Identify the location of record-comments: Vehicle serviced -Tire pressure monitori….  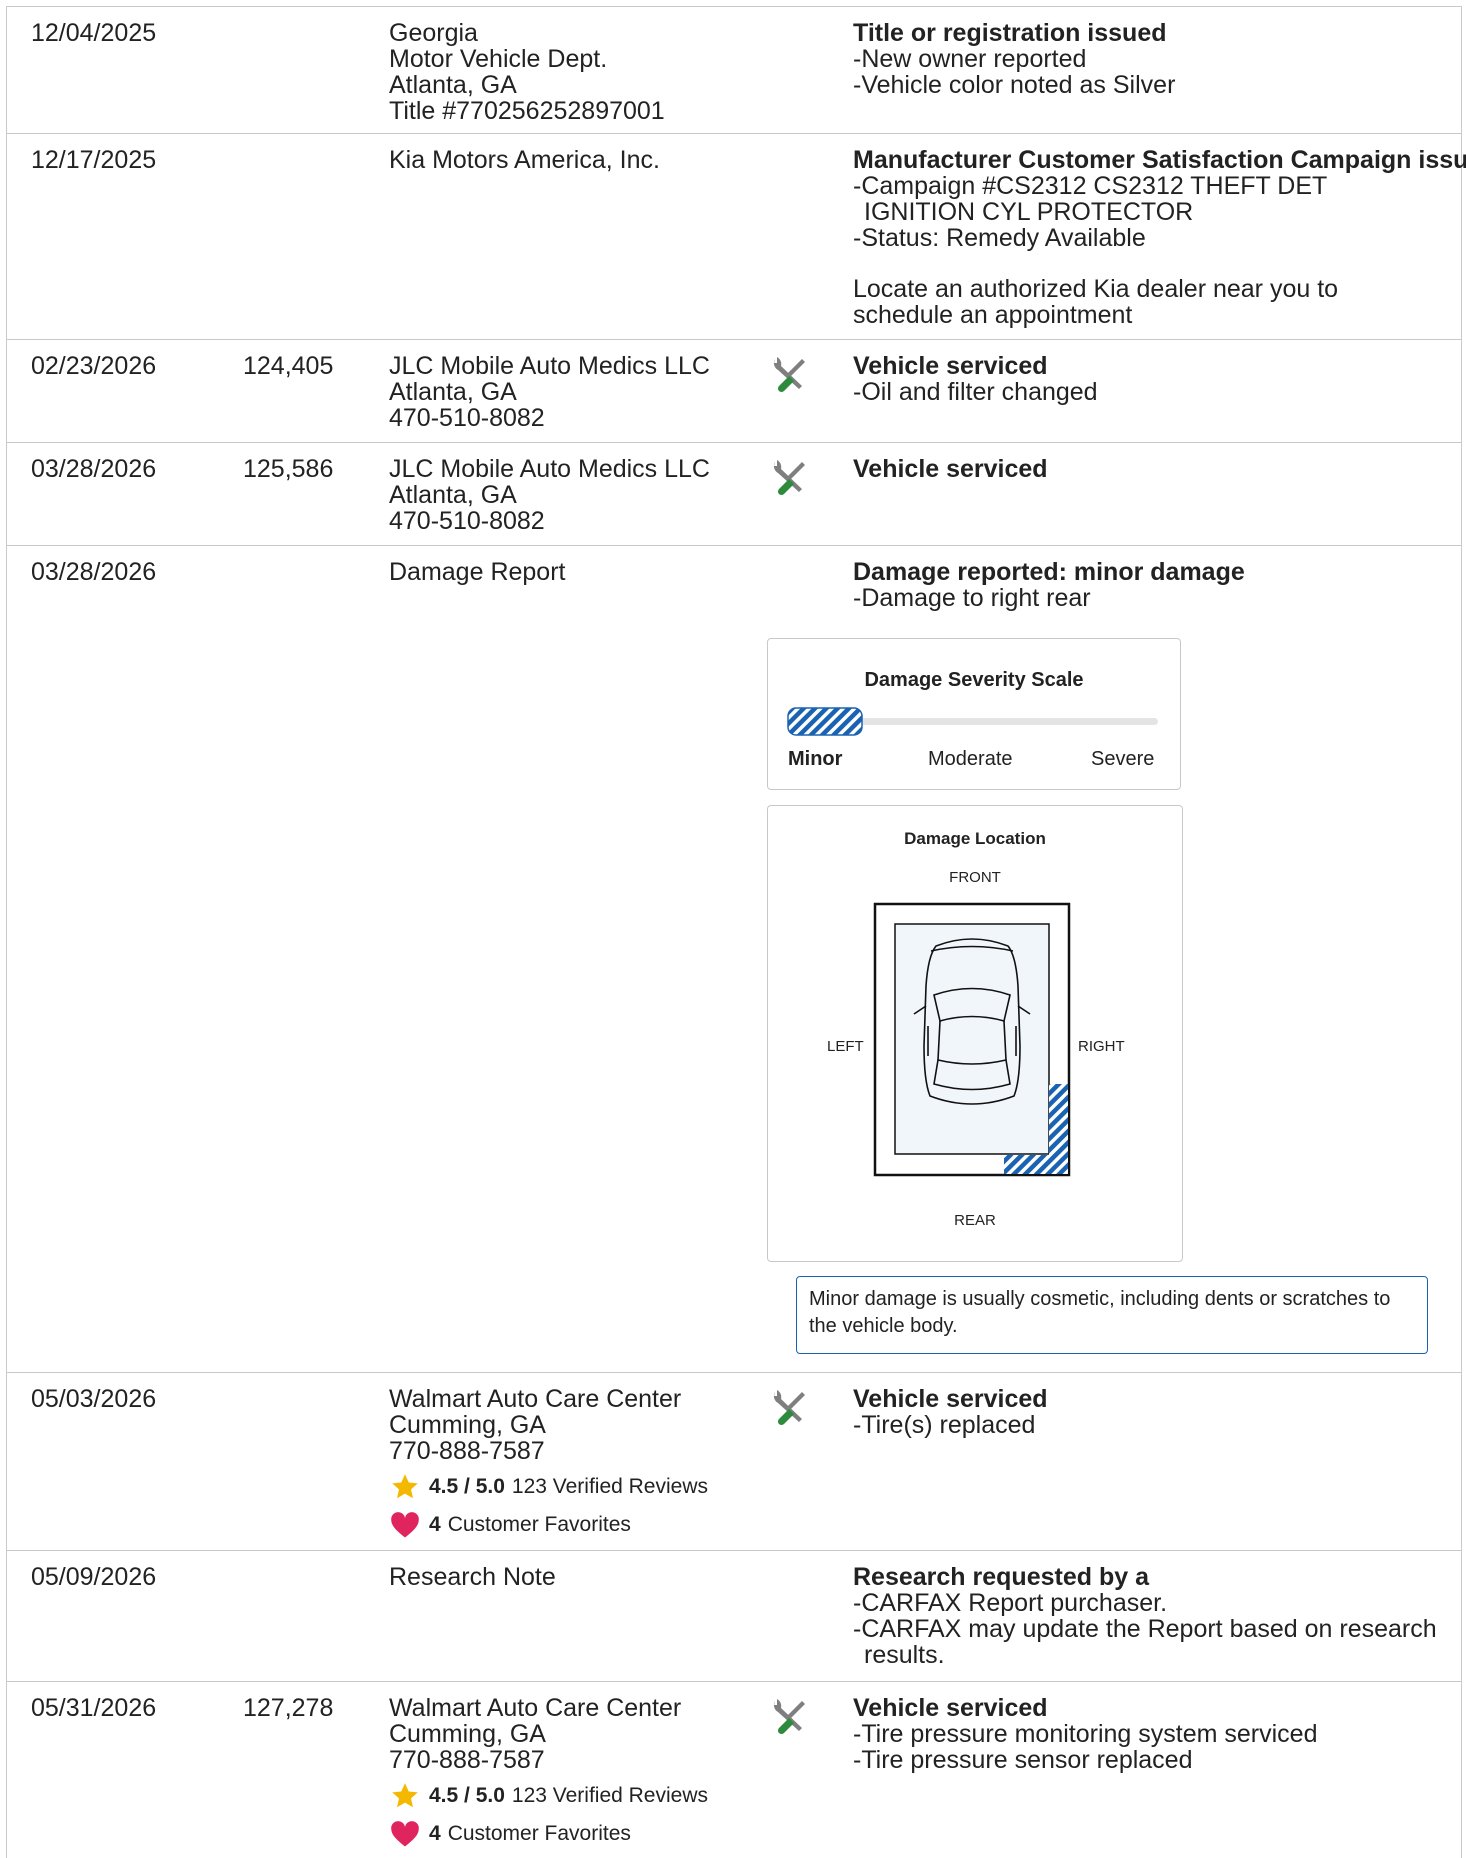
(1148, 1734).